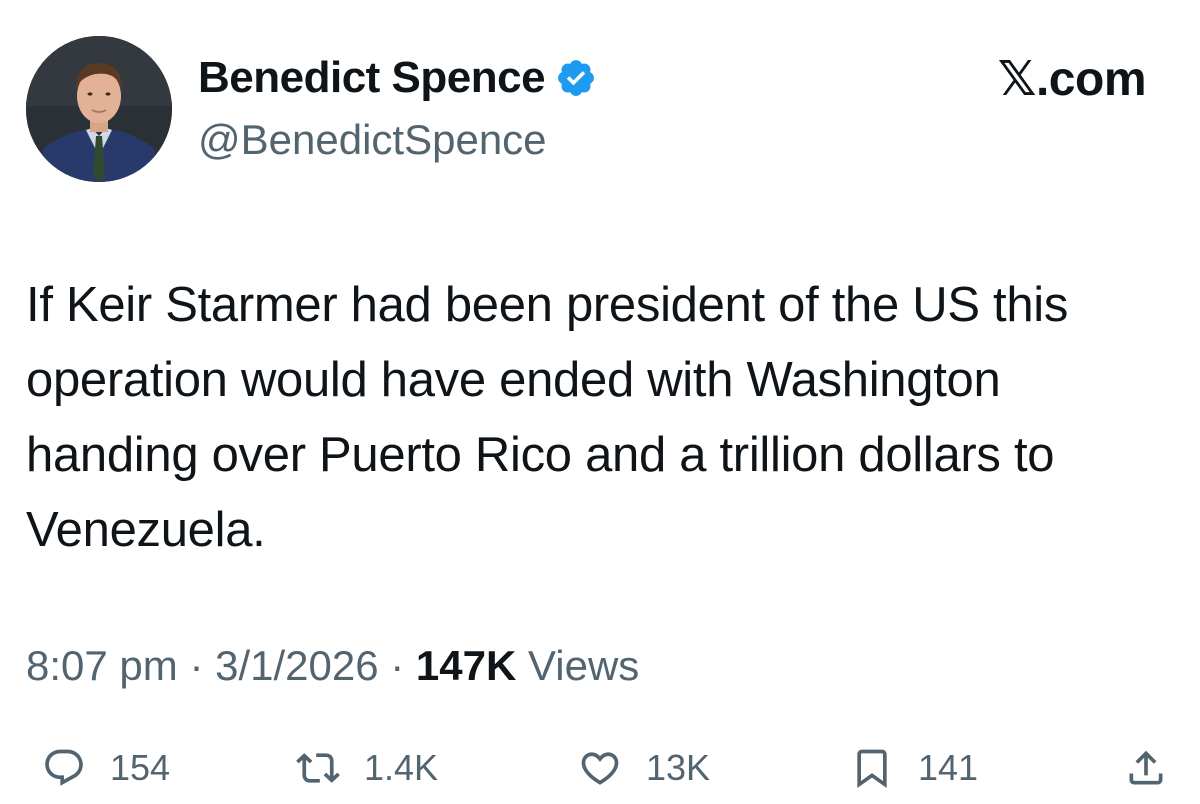 This screenshot has width=1200, height=804. Describe the element at coordinates (1072, 79) in the screenshot. I see `x-com-brand-logo: 𝕏.com` at that location.